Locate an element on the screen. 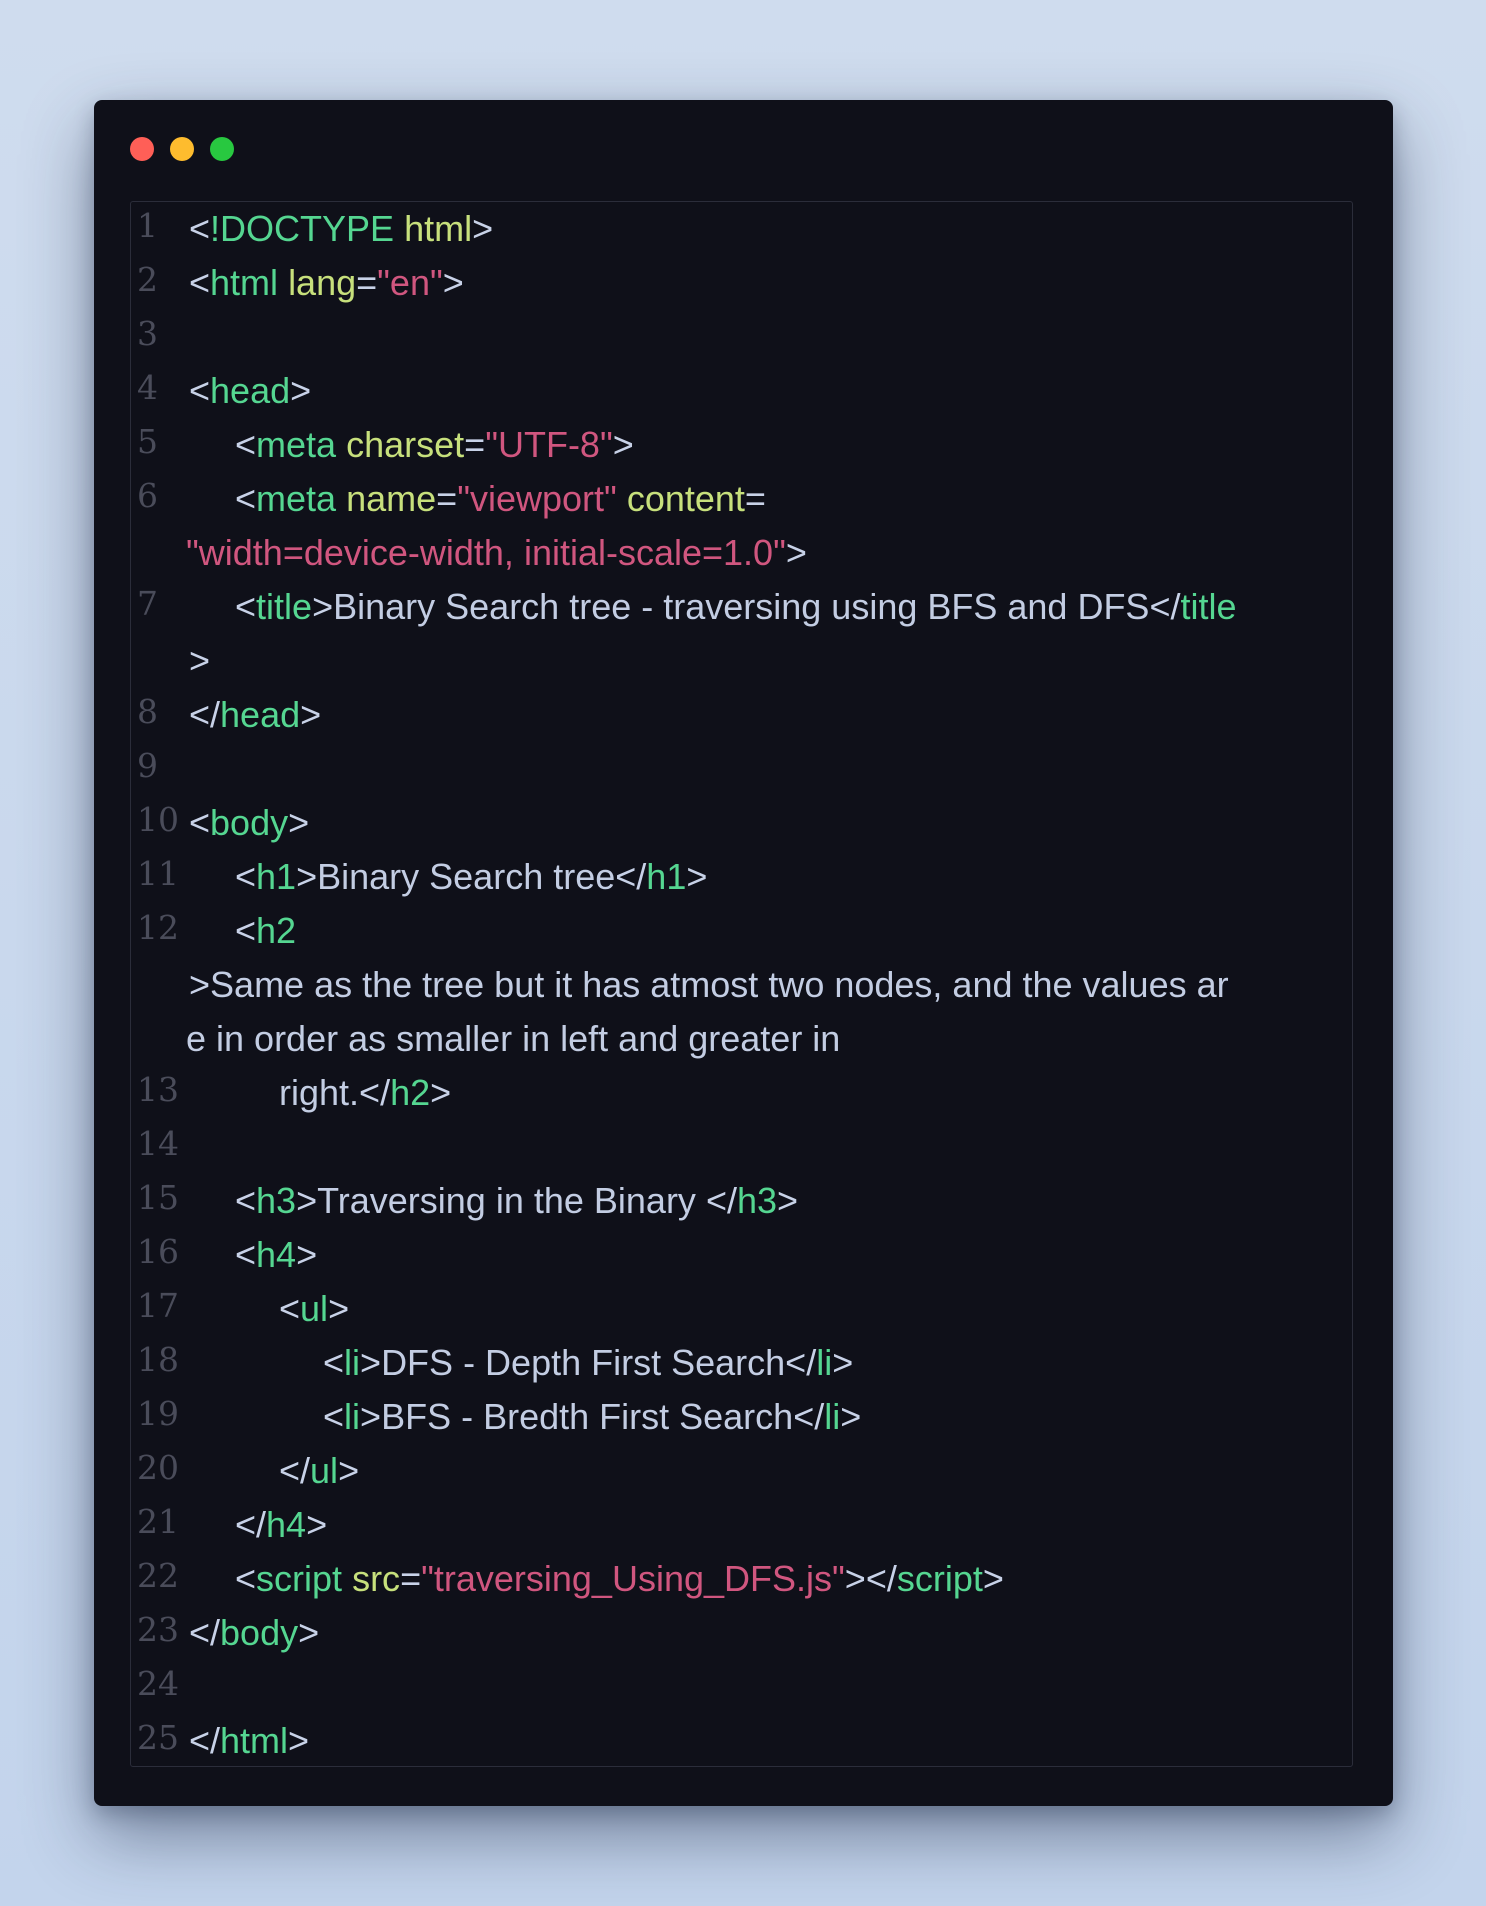  code-text: <h1>Binary Search tree</h1> is located at coordinates (770, 877).